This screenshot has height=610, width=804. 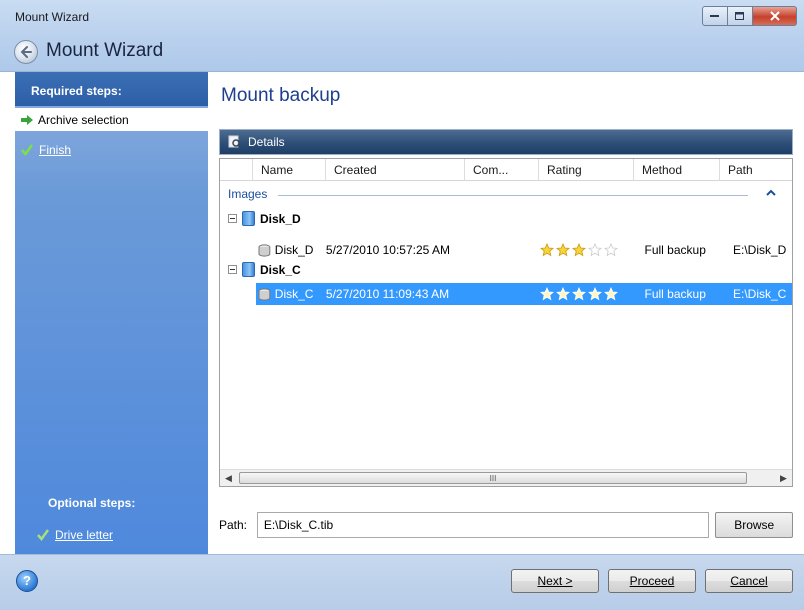 I want to click on maximize-icon, so click(x=739, y=15).